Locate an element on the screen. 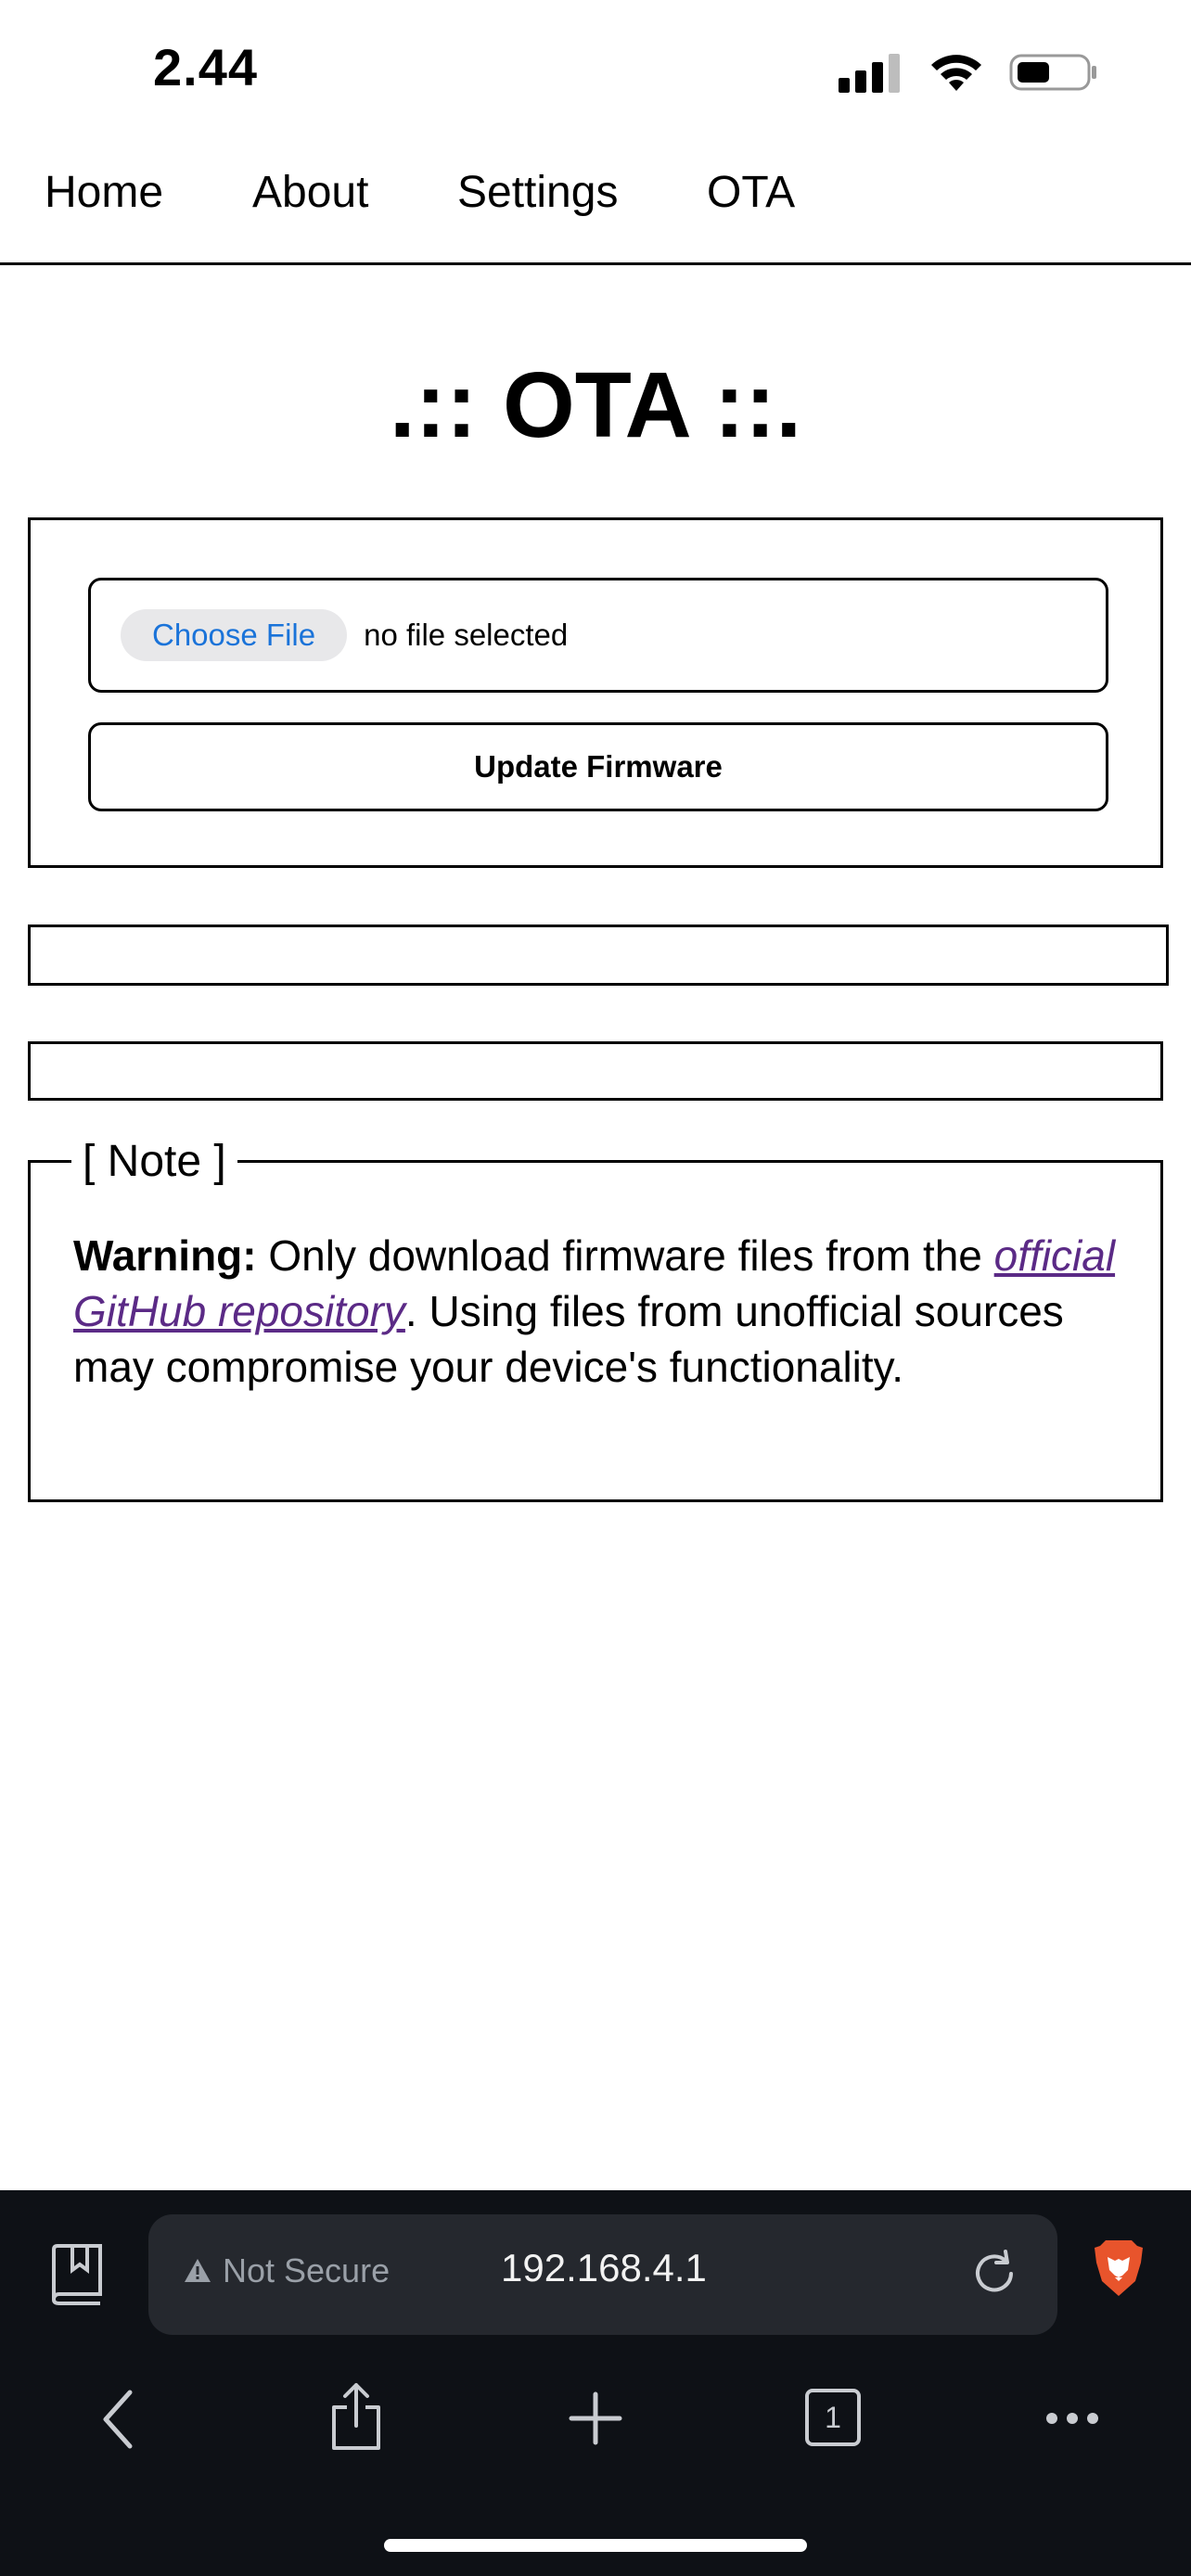 The height and width of the screenshot is (2576, 1191). warning-icon is located at coordinates (198, 2271).